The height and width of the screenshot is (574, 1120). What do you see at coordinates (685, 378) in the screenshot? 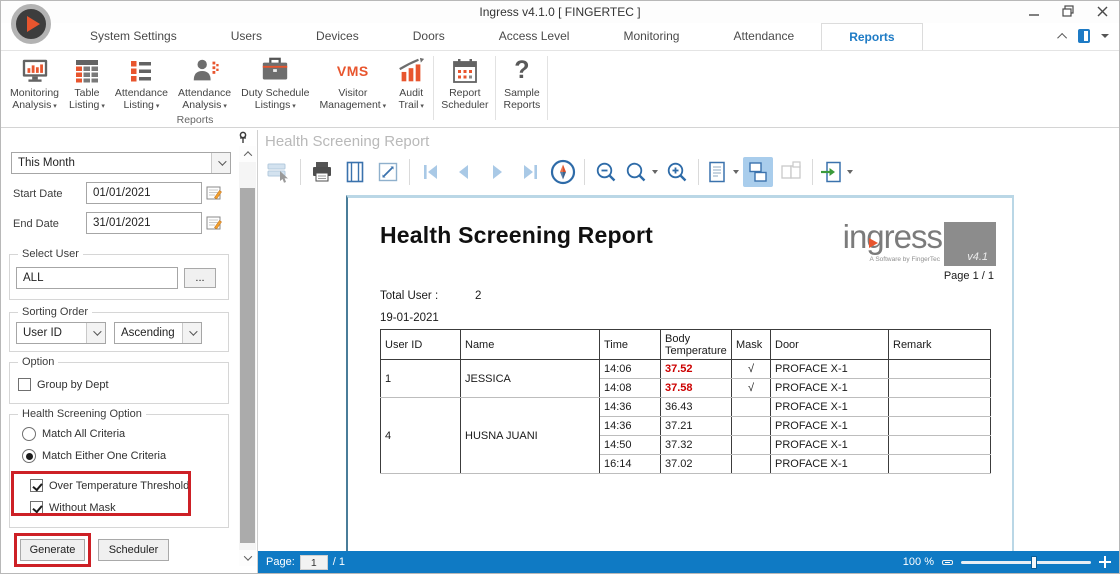
I see `table-row: 1 JESSICA 14:06 37.52 √ PROFACE X-1` at bounding box center [685, 378].